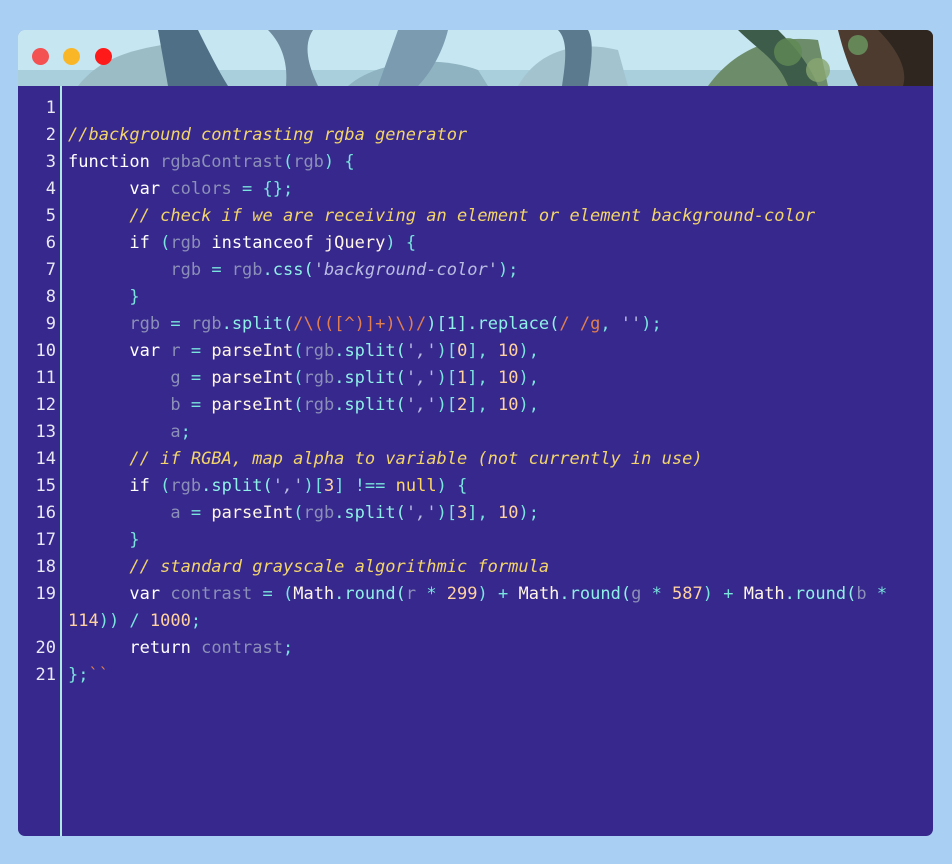  I want to click on line-text: b = parseInt(rgb.split(',')[2], 10),, so click(303, 405).